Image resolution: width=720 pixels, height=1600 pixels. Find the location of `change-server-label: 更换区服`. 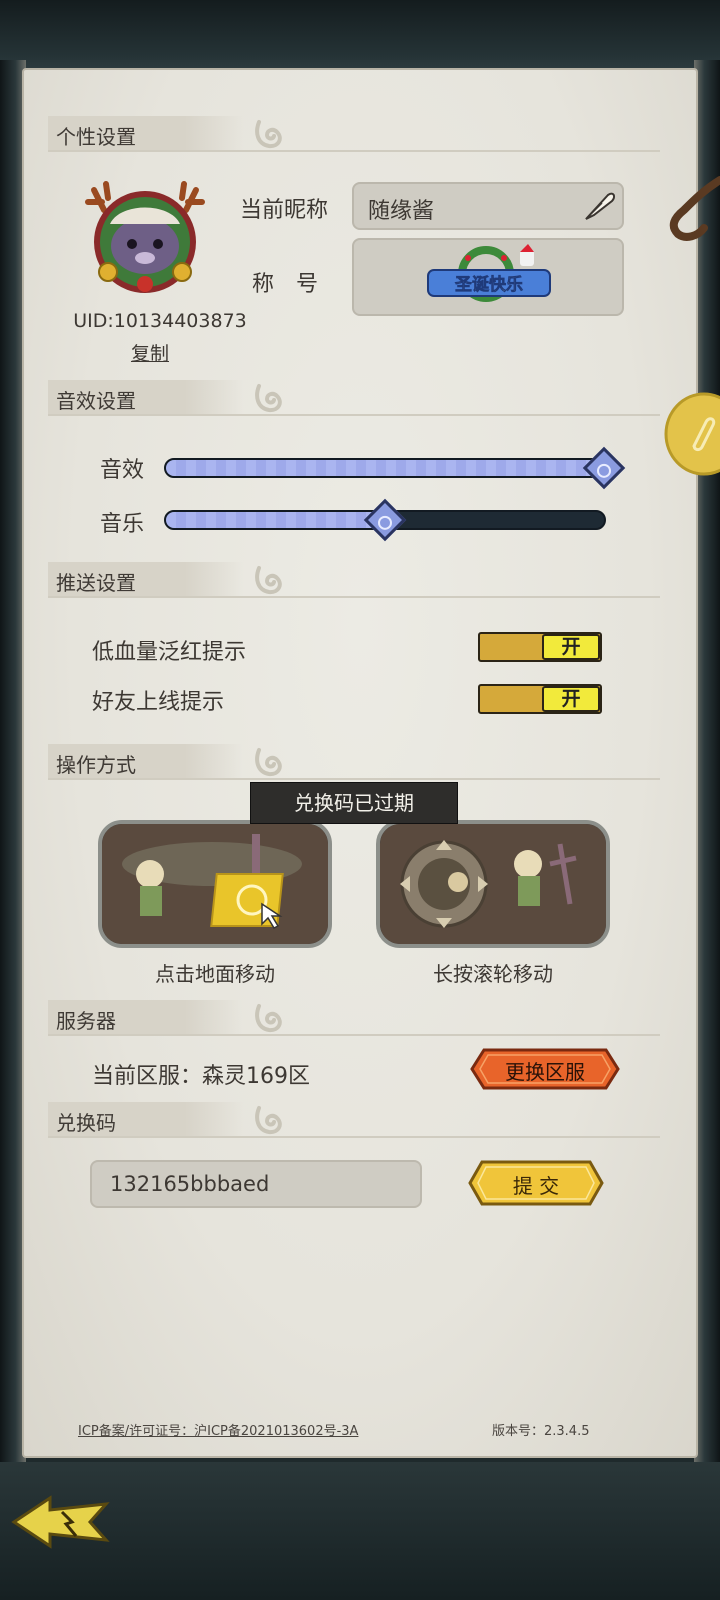

change-server-label: 更换区服 is located at coordinates (545, 1072).